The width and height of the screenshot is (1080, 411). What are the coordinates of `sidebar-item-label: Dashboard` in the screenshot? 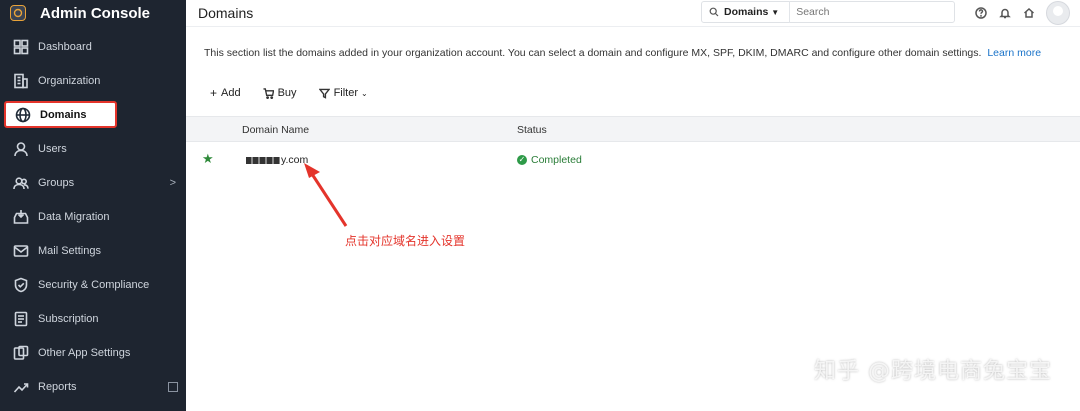 It's located at (65, 47).